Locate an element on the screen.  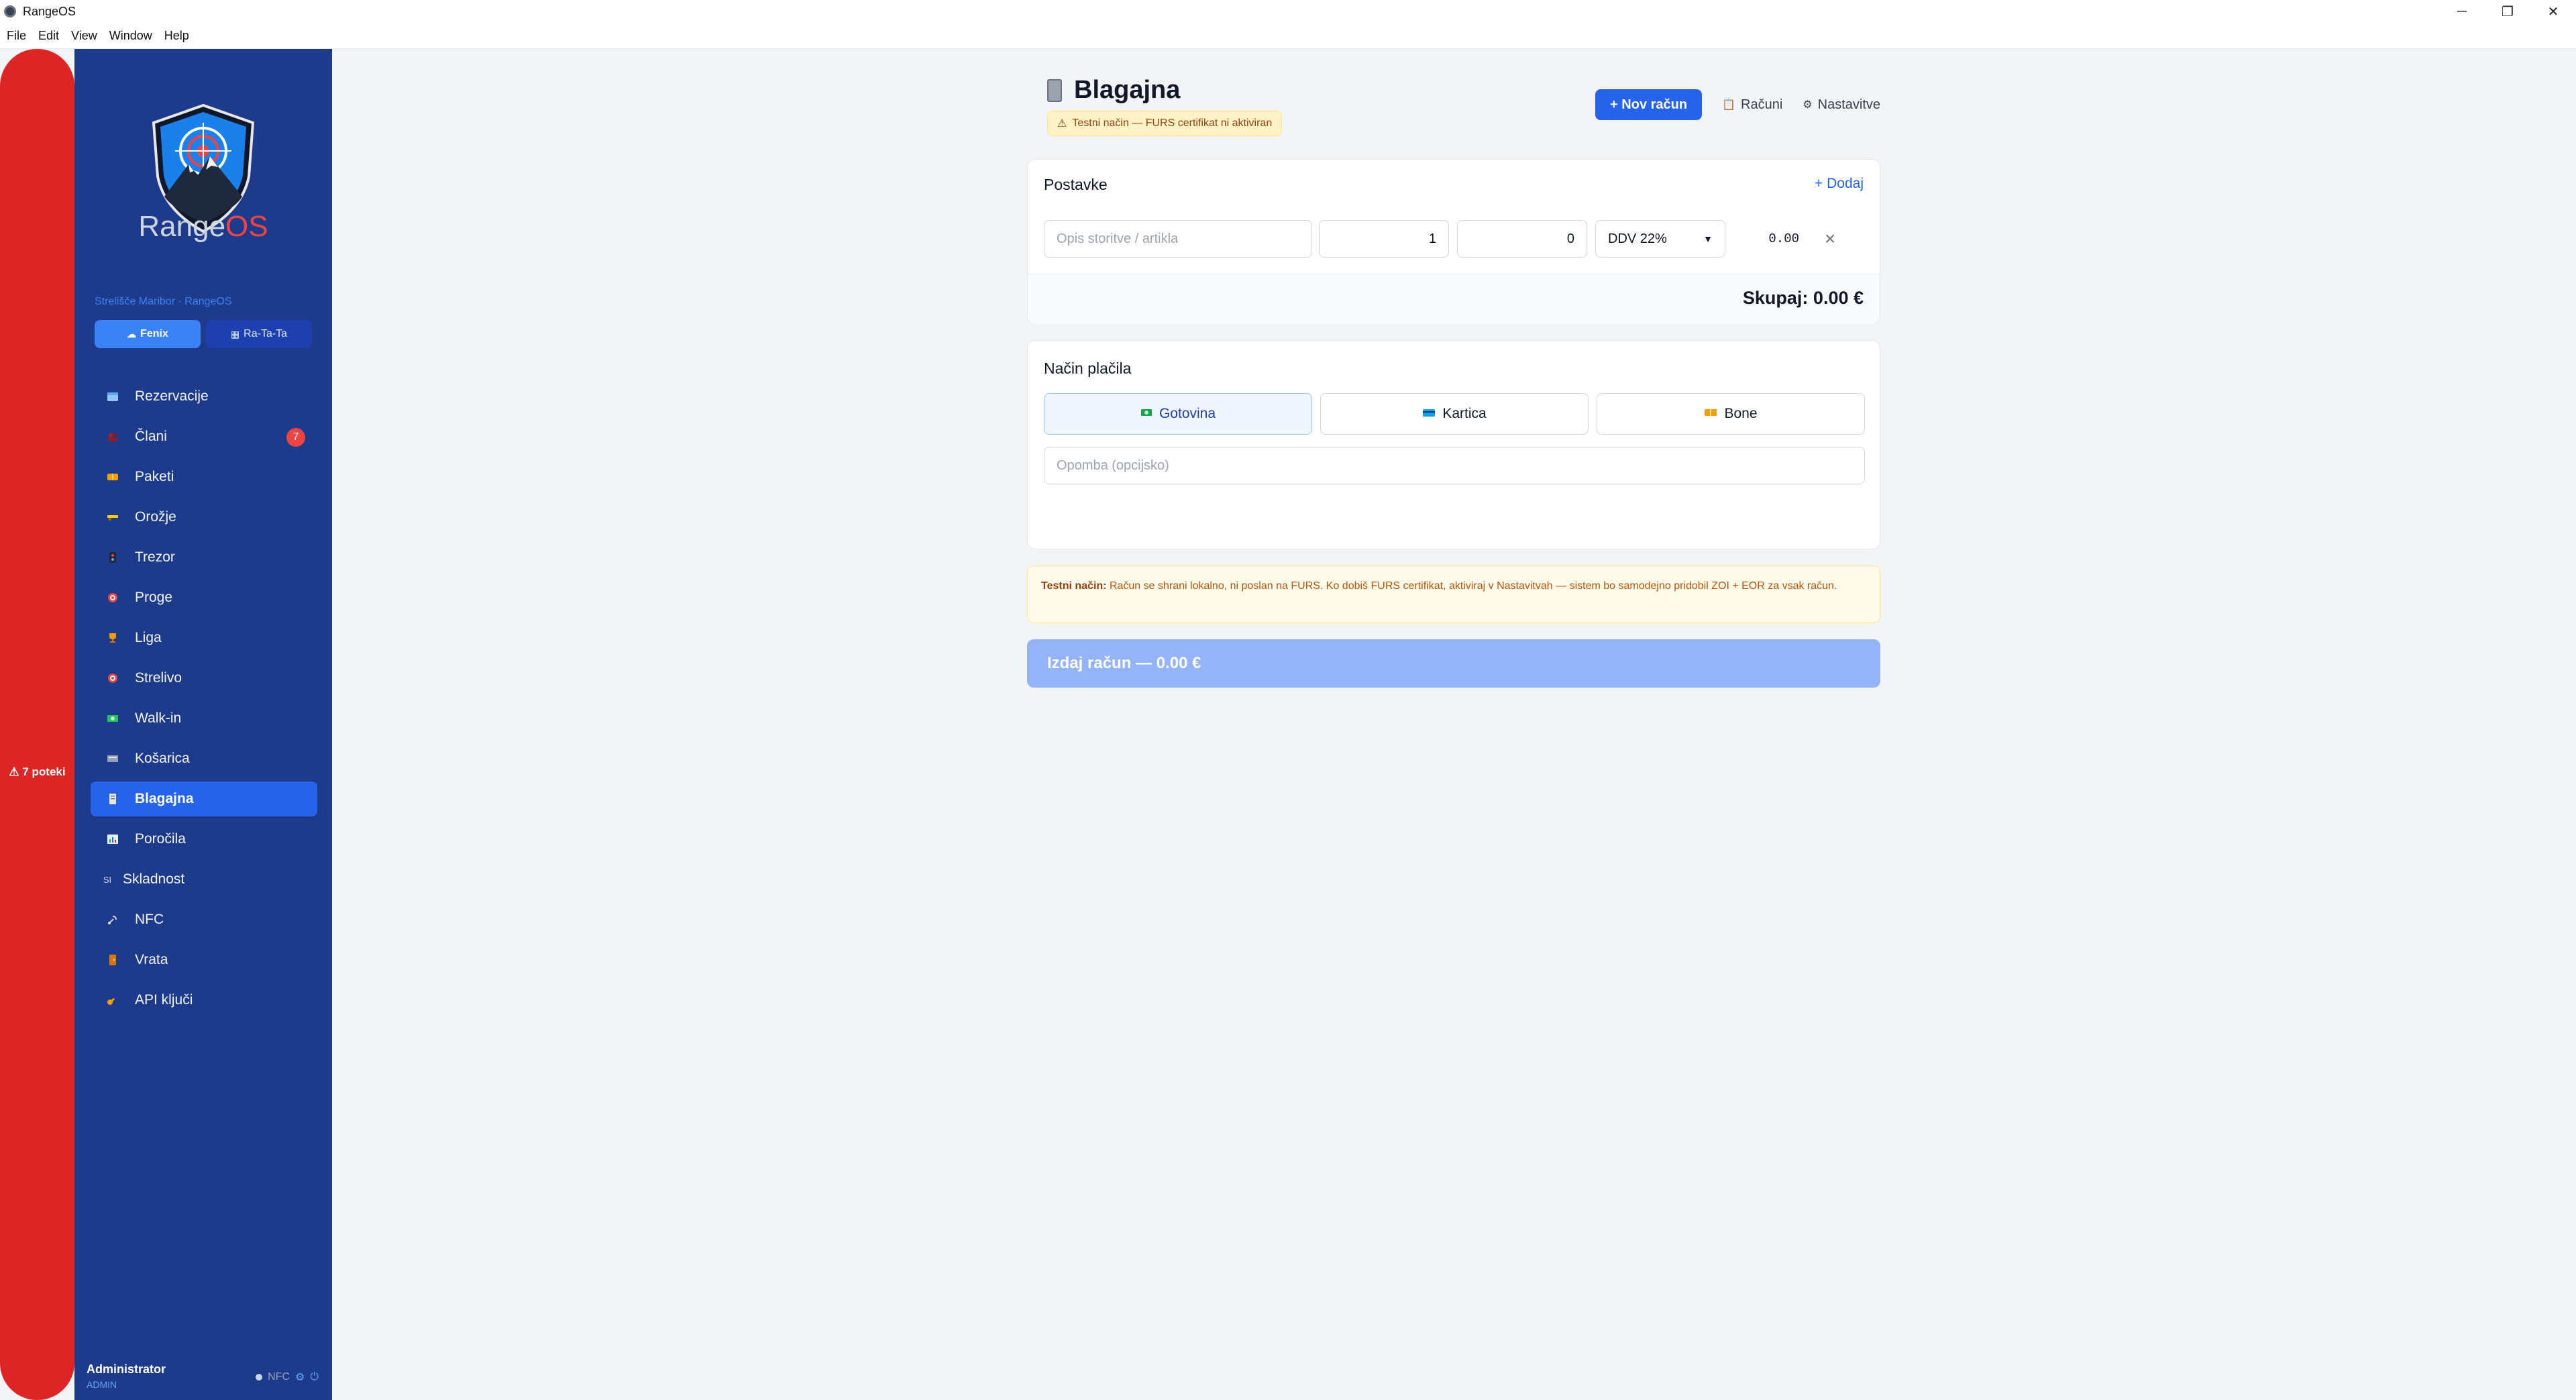
compliance-icon: SI is located at coordinates (107, 879).